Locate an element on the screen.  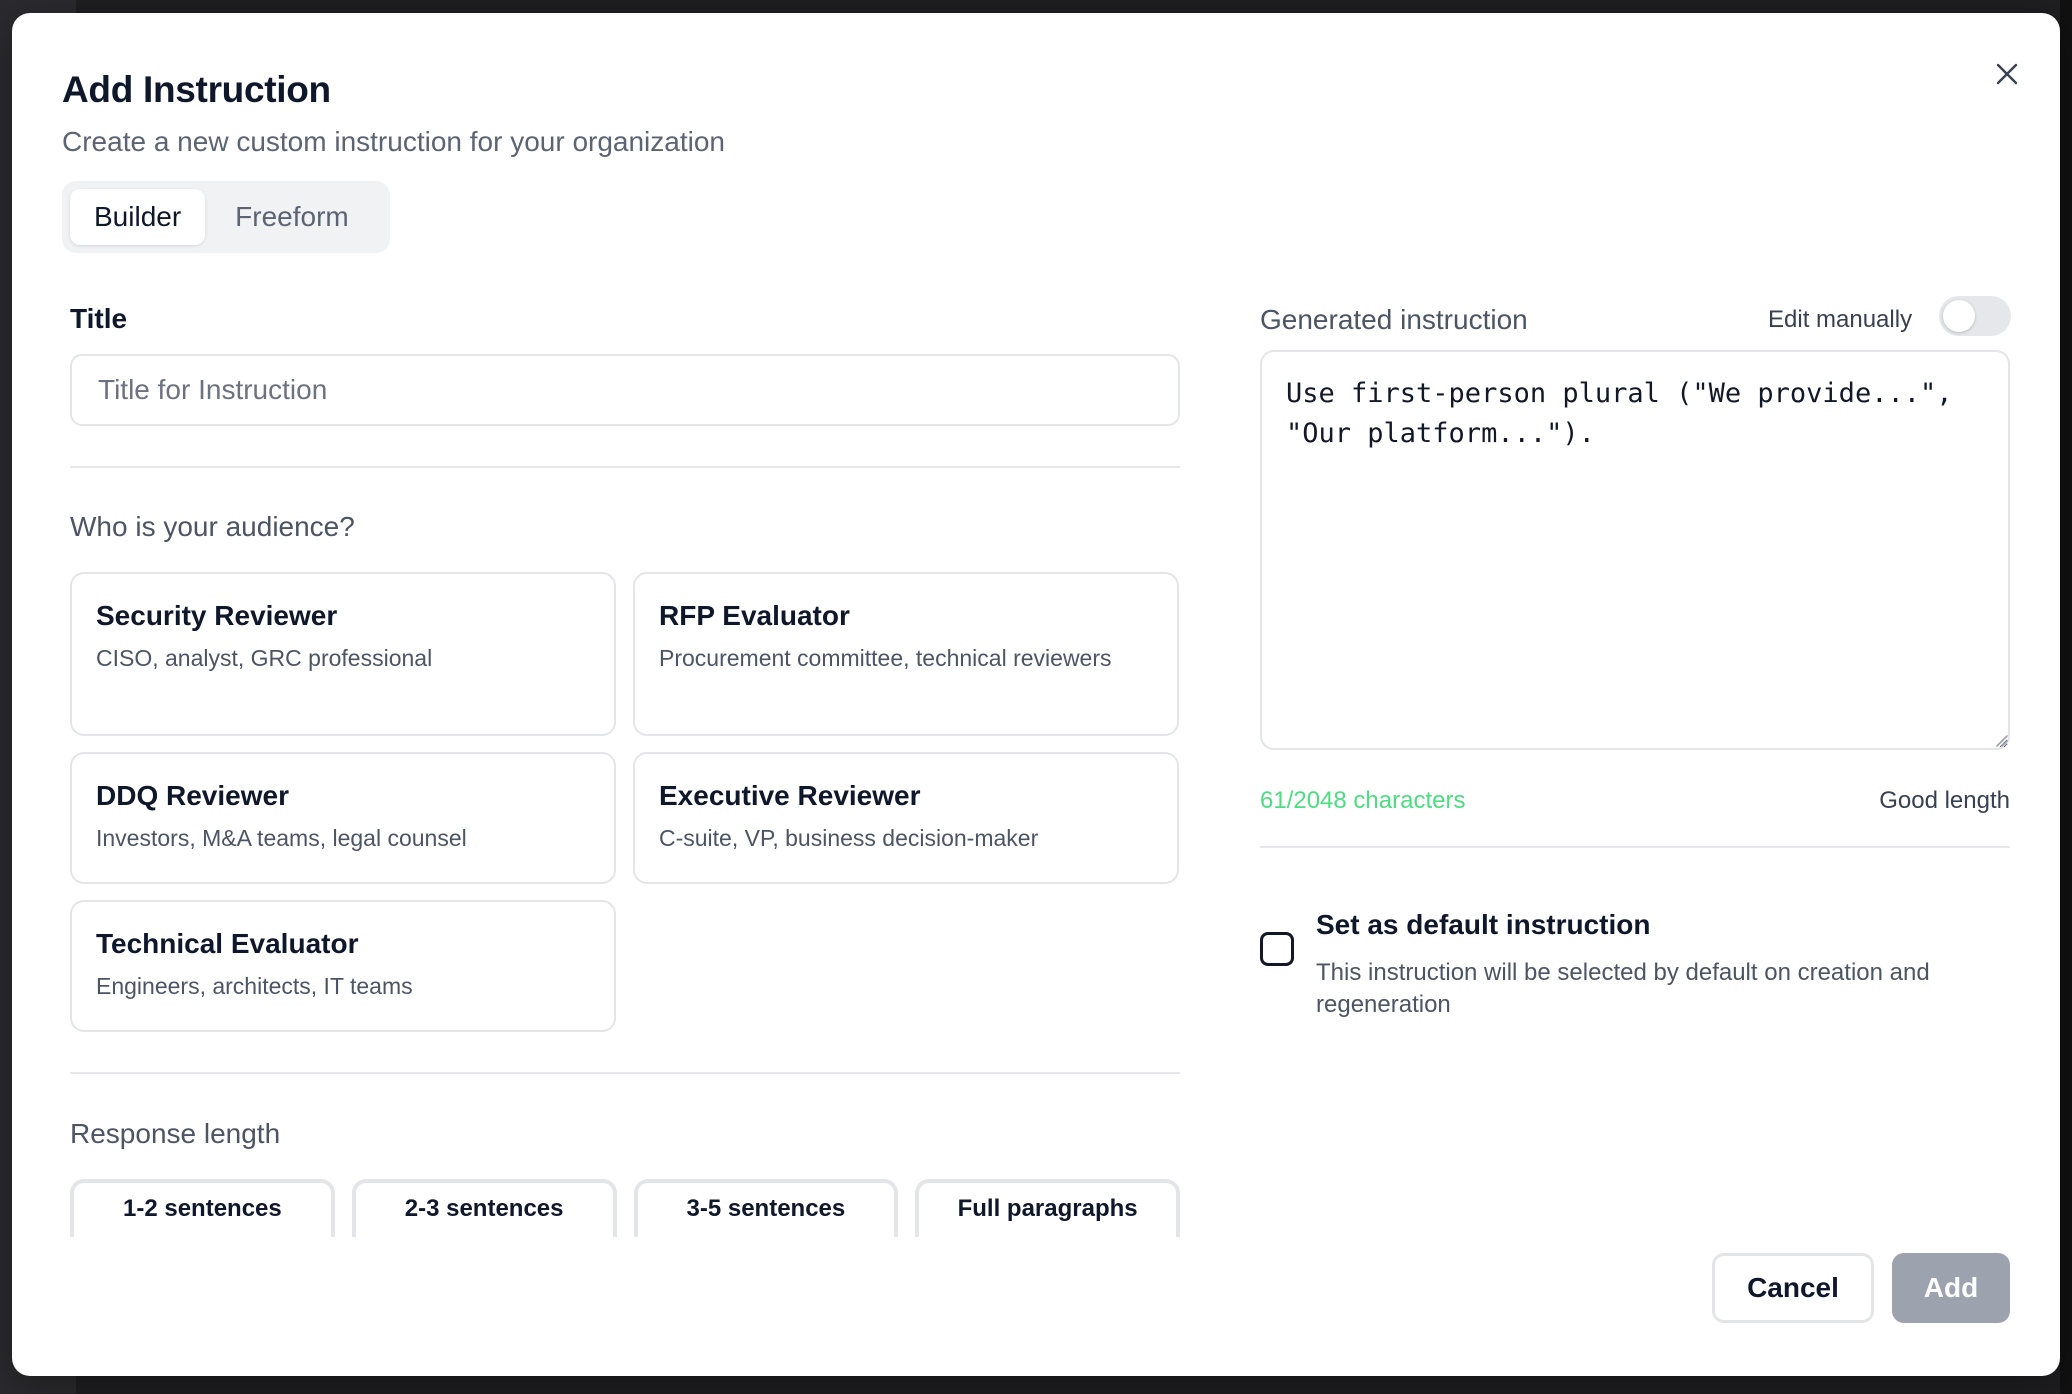
default-instruction-checkbox is located at coordinates (1277, 949).